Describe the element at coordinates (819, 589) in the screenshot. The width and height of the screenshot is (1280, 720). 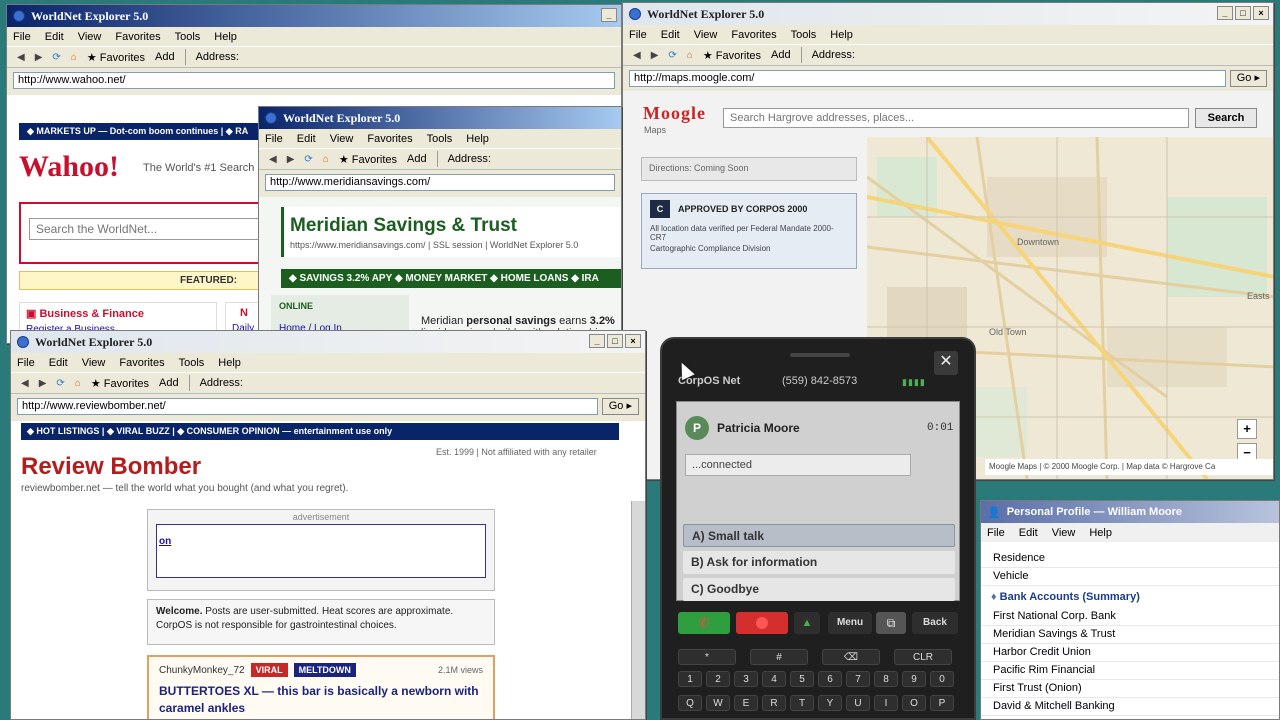
I see `option-goodbye: C) Goodbye` at that location.